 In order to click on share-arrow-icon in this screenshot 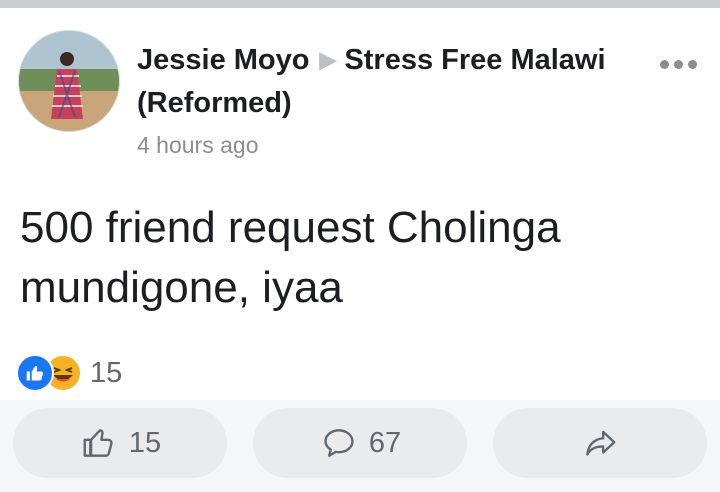, I will do `click(601, 443)`.